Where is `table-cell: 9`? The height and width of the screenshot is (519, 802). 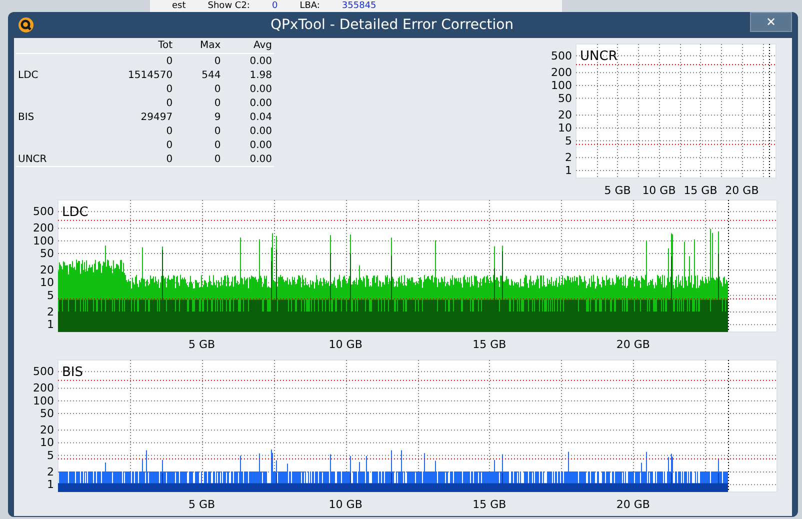
table-cell: 9 is located at coordinates (217, 117).